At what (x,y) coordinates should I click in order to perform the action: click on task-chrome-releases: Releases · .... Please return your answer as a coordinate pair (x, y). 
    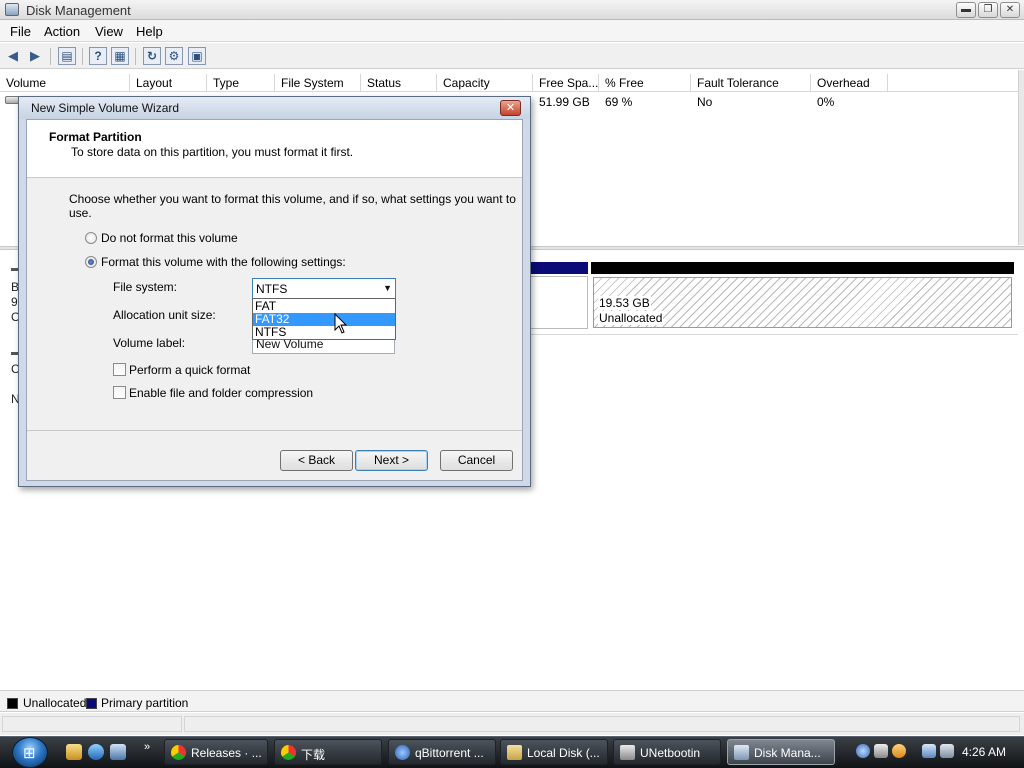
    Looking at the image, I should click on (216, 752).